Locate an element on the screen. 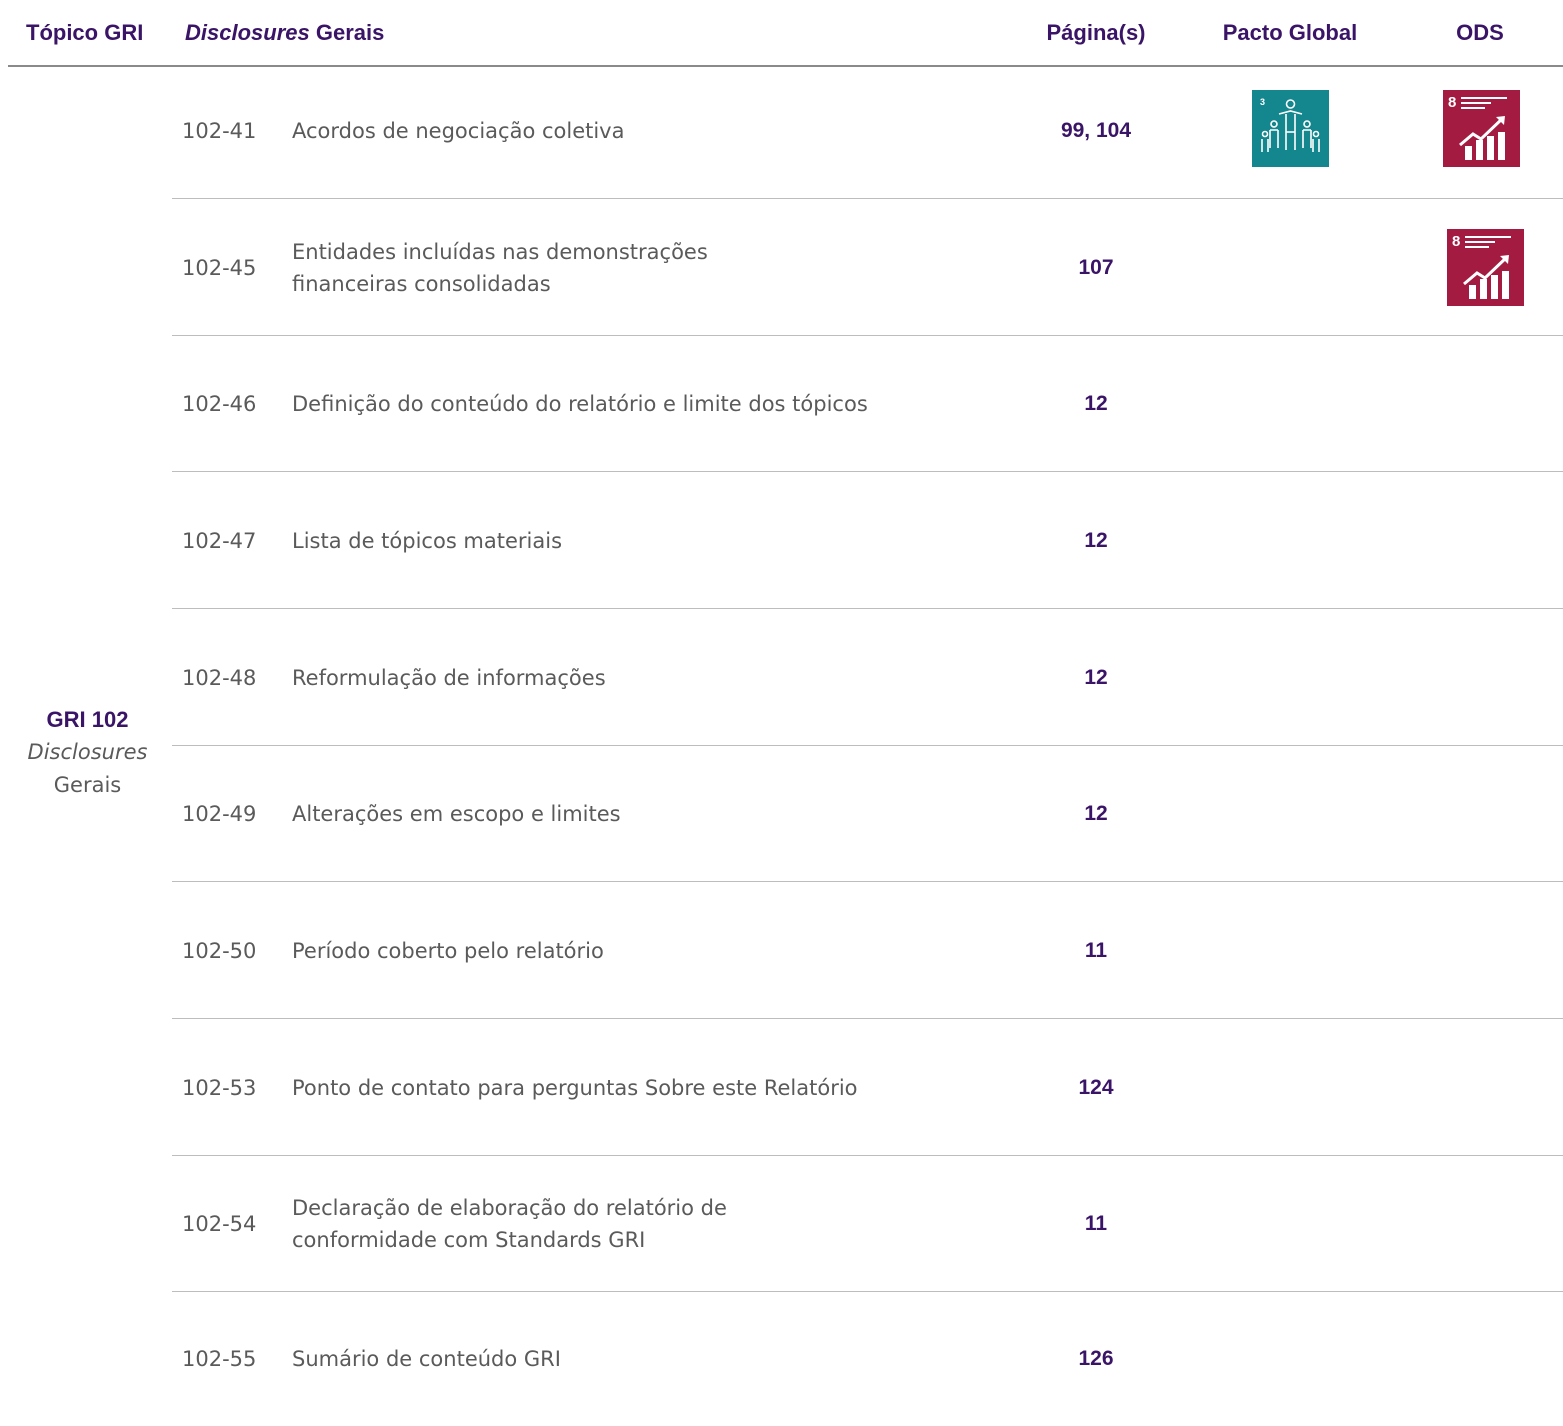 The height and width of the screenshot is (1426, 1563). col-header-disclosures-em: Disclosures is located at coordinates (247, 32).